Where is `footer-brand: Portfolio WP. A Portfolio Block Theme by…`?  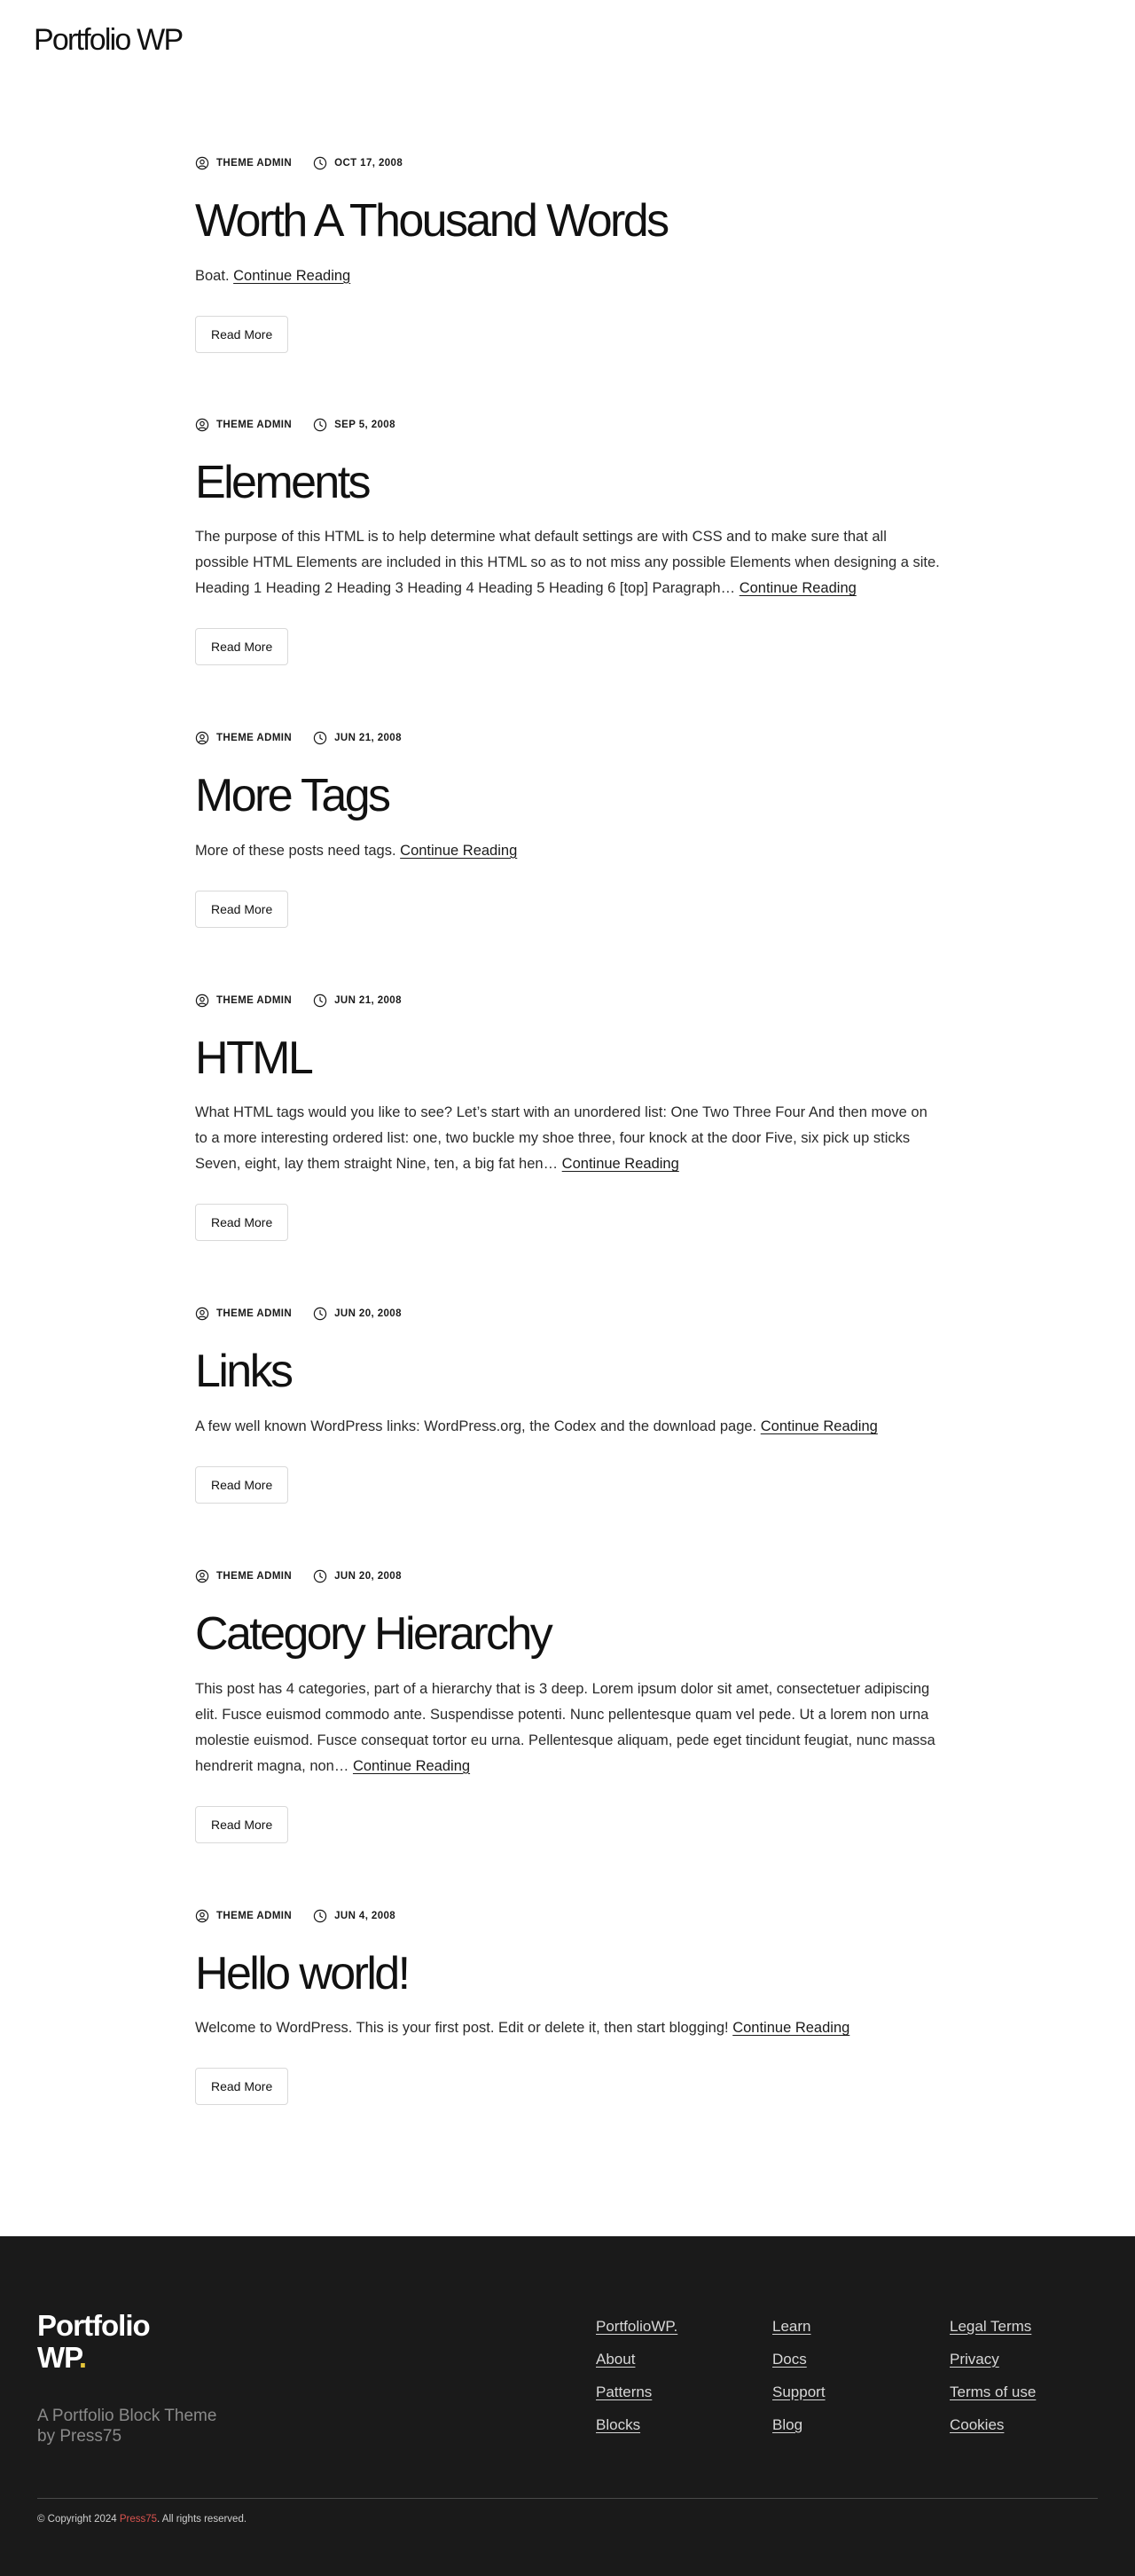 footer-brand: Portfolio WP. A Portfolio Block Theme by… is located at coordinates (126, 2378).